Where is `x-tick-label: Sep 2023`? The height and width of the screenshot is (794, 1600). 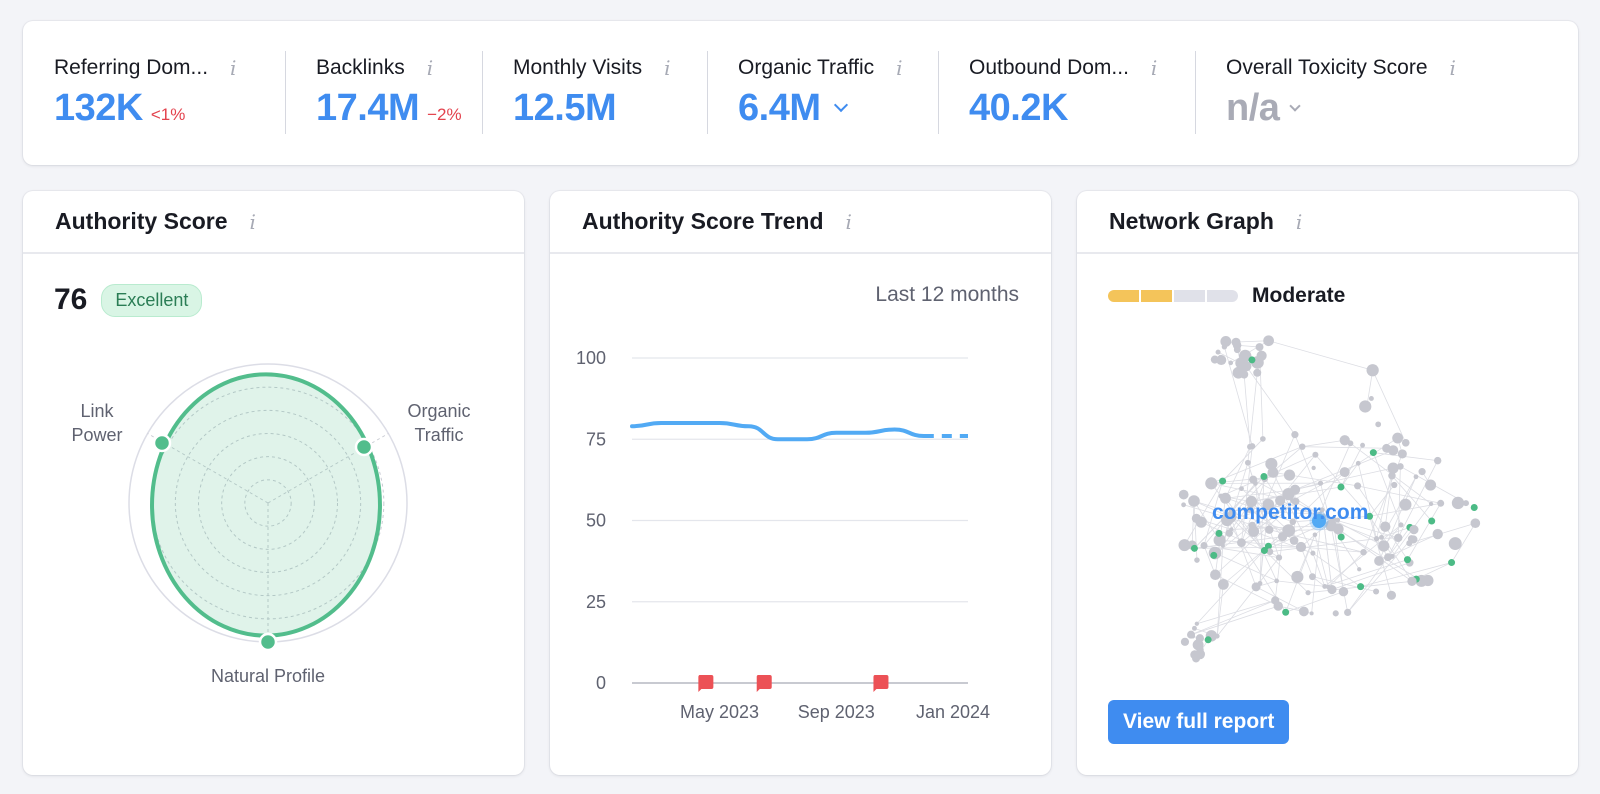
x-tick-label: Sep 2023 is located at coordinates (836, 712).